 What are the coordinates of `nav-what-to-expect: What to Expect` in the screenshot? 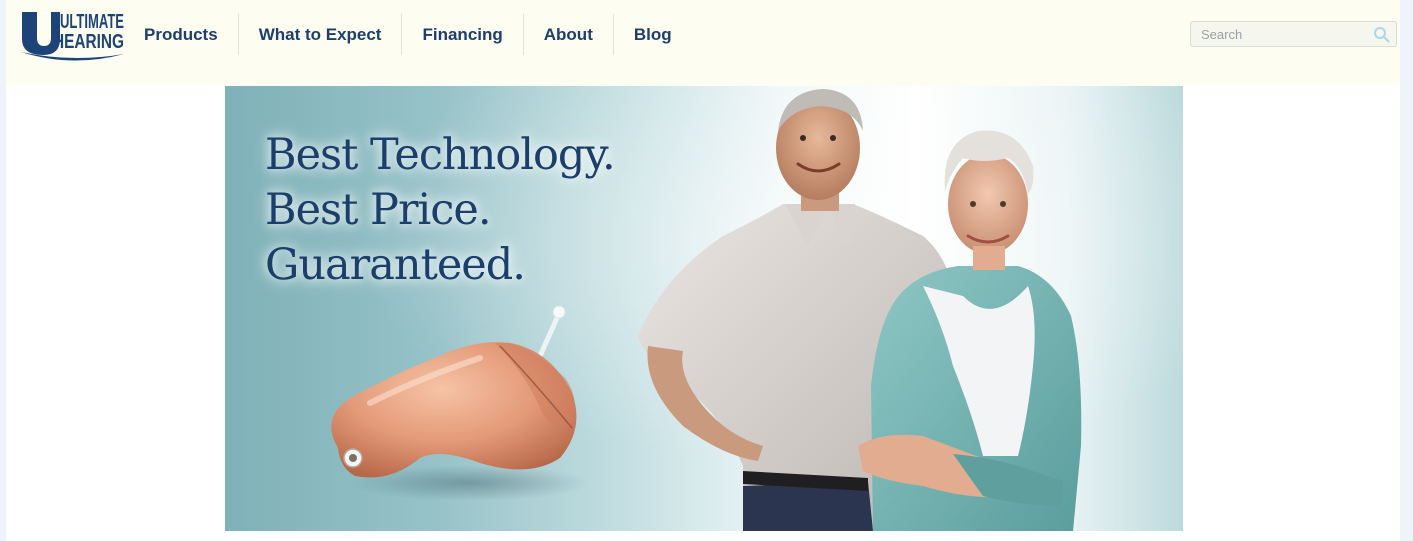 It's located at (319, 34).